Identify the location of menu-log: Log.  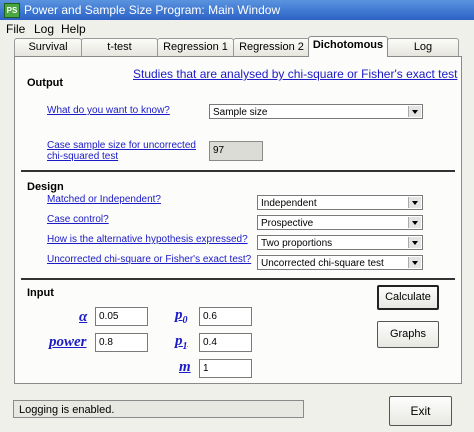
(44, 29).